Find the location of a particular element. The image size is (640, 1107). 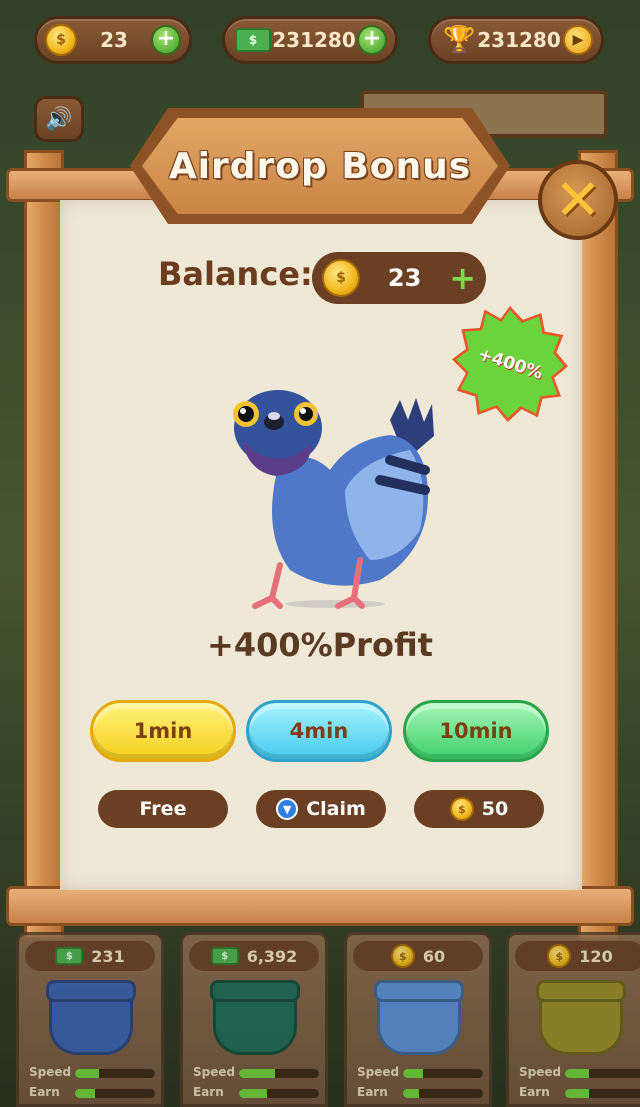

coin-balance-pill: $ 23 + is located at coordinates (113, 40).